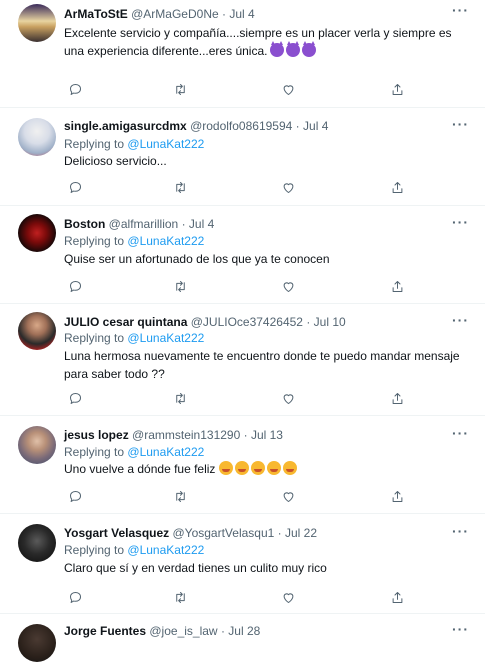  I want to click on user-name: Jorge Fuentes, so click(105, 631).